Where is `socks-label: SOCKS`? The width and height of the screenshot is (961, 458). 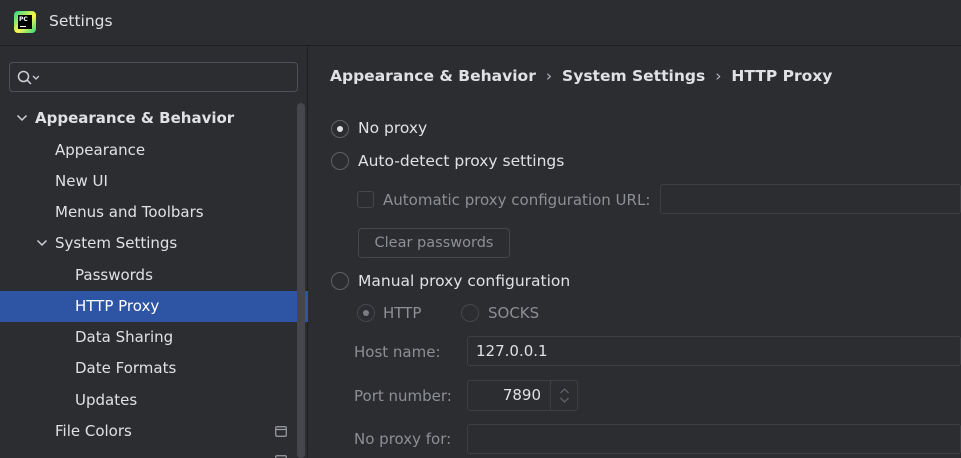
socks-label: SOCKS is located at coordinates (513, 313).